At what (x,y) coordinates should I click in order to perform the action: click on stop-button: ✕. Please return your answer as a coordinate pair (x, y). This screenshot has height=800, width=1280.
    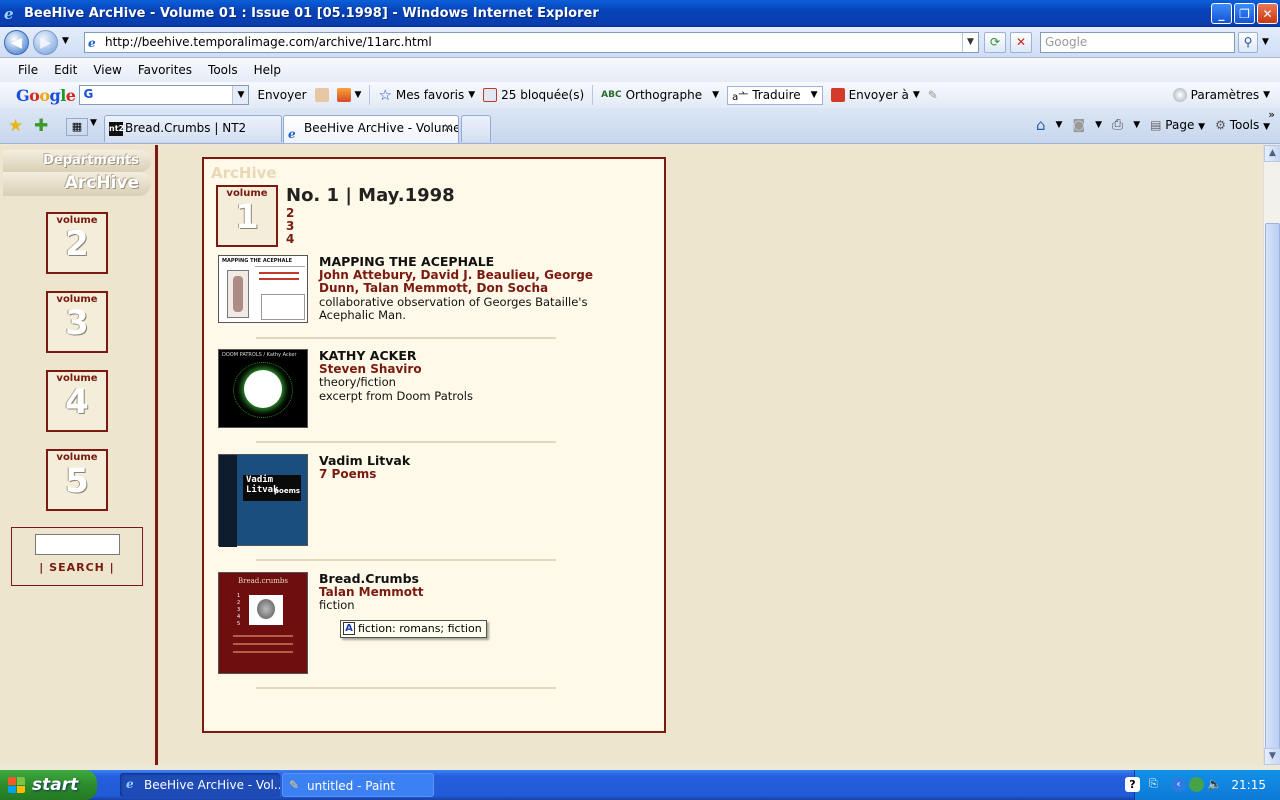
    Looking at the image, I should click on (1021, 42).